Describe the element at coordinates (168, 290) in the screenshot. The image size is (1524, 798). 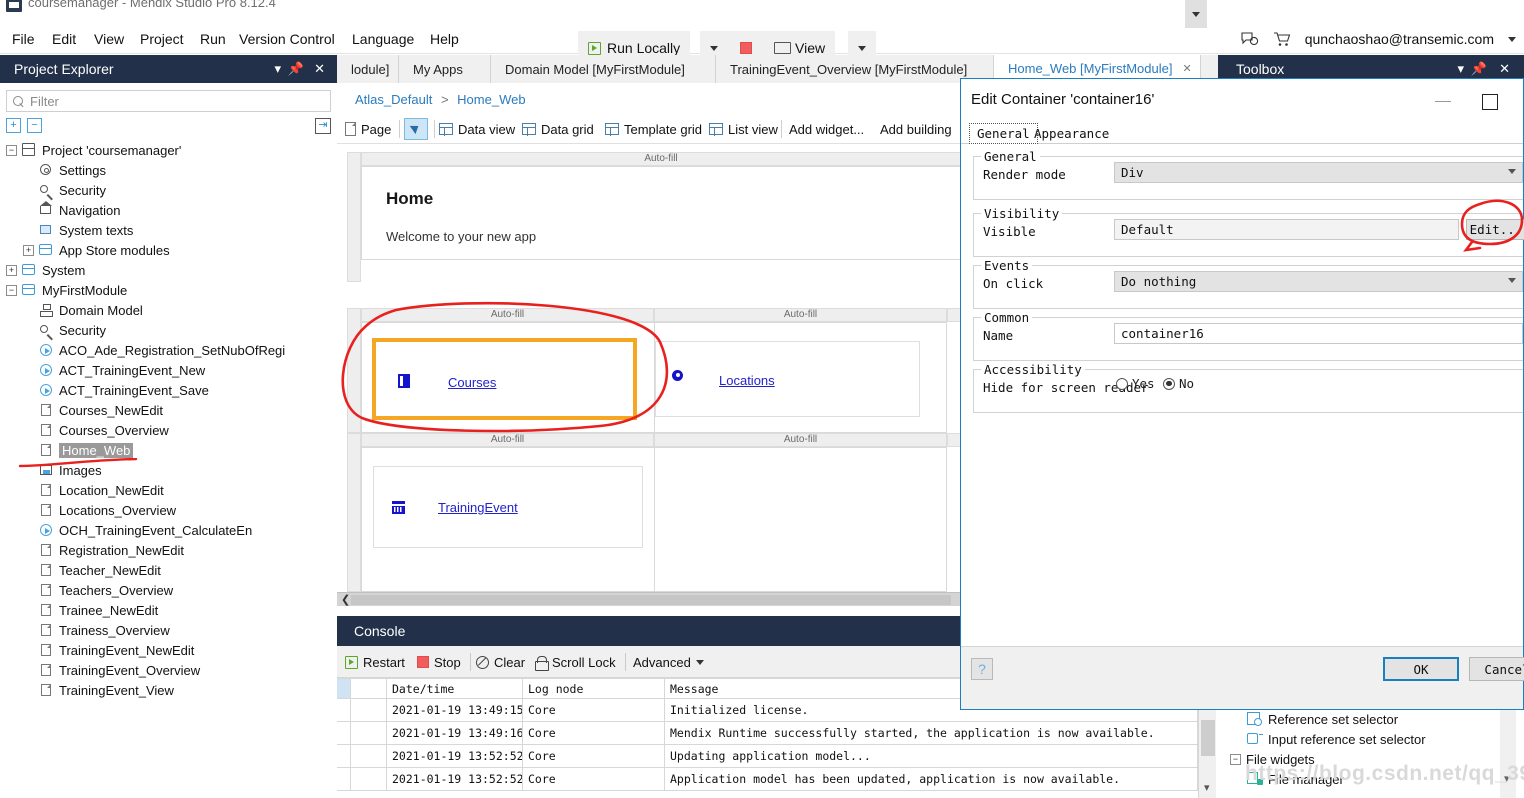
I see `tree-item-myfirstmodule: − MyFirstModule` at that location.